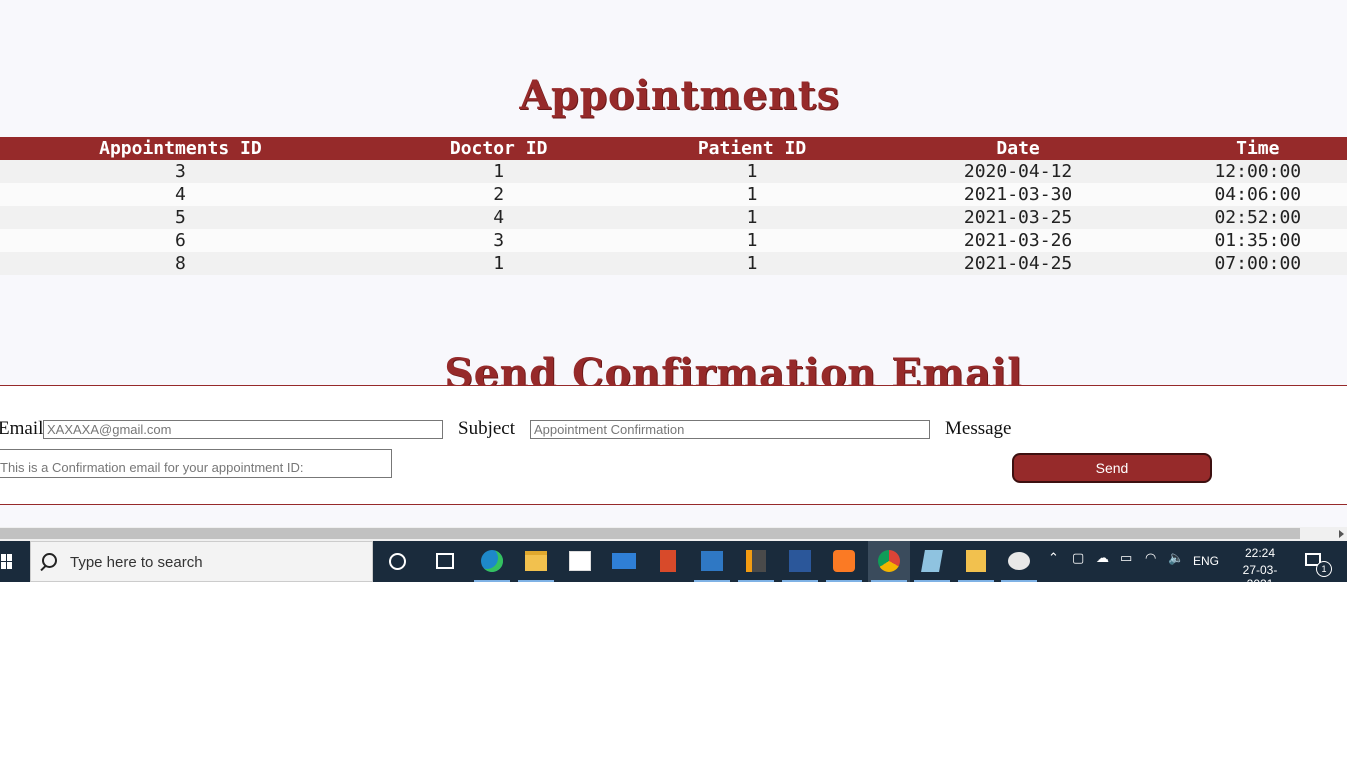 This screenshot has height=768, width=1366. What do you see at coordinates (1018, 194) in the screenshot?
I see `table-cell: 2021-03-30` at bounding box center [1018, 194].